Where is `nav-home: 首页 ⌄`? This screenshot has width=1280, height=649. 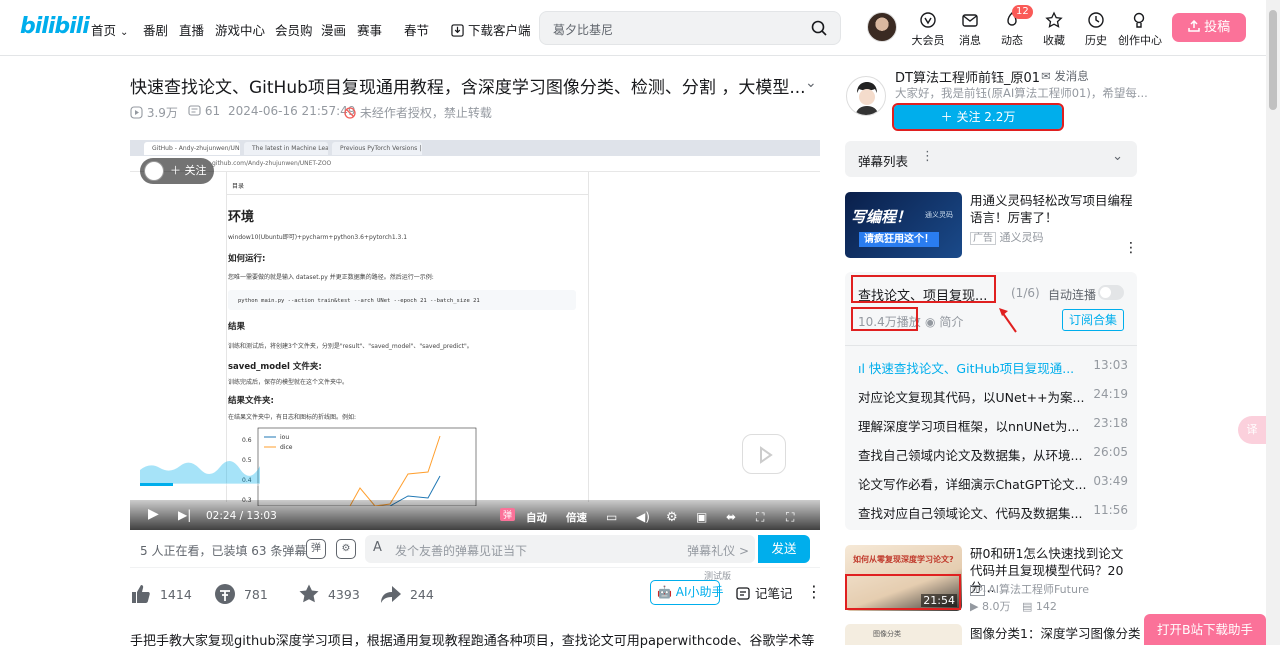 nav-home: 首页 ⌄ is located at coordinates (109, 29).